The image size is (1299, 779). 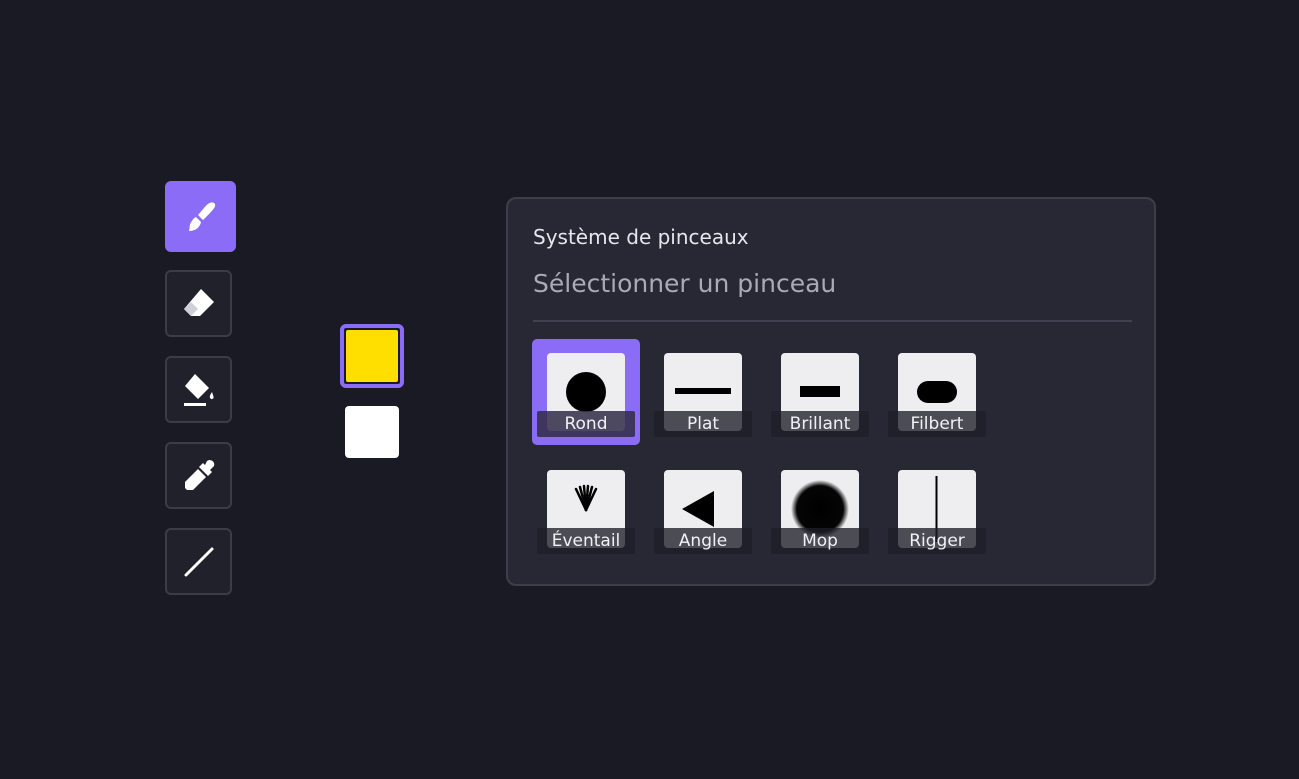 What do you see at coordinates (937, 510) in the screenshot?
I see `brush-option-rigger: Rigger` at bounding box center [937, 510].